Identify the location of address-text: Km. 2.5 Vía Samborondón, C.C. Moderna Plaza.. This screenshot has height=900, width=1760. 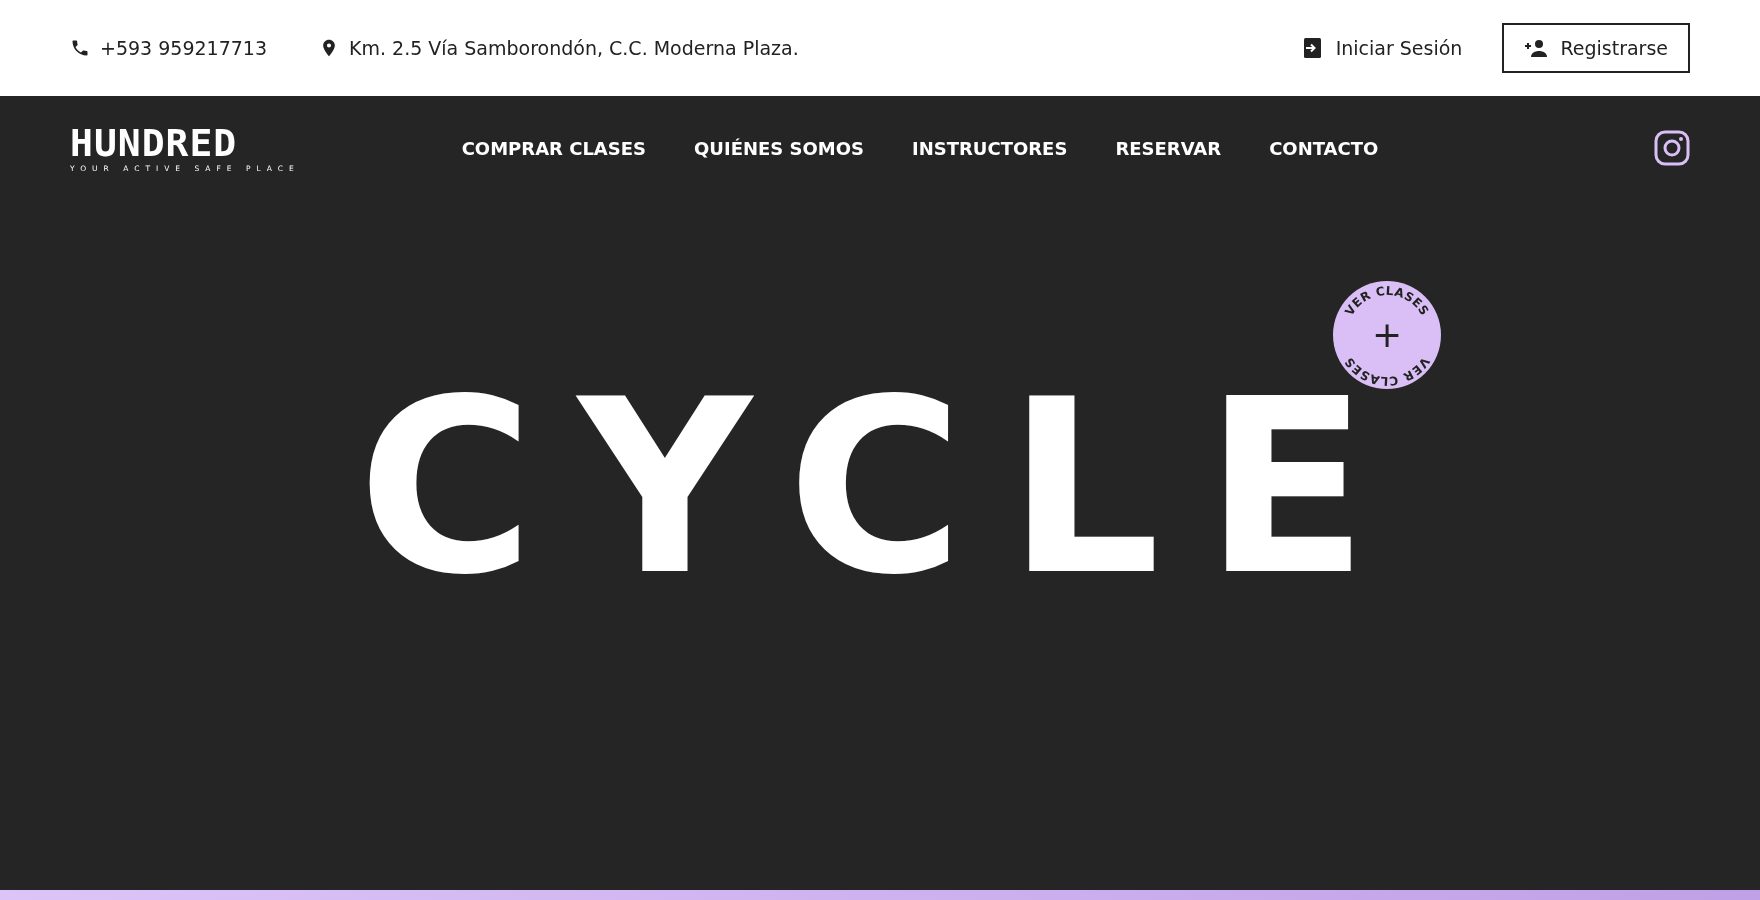
(574, 48).